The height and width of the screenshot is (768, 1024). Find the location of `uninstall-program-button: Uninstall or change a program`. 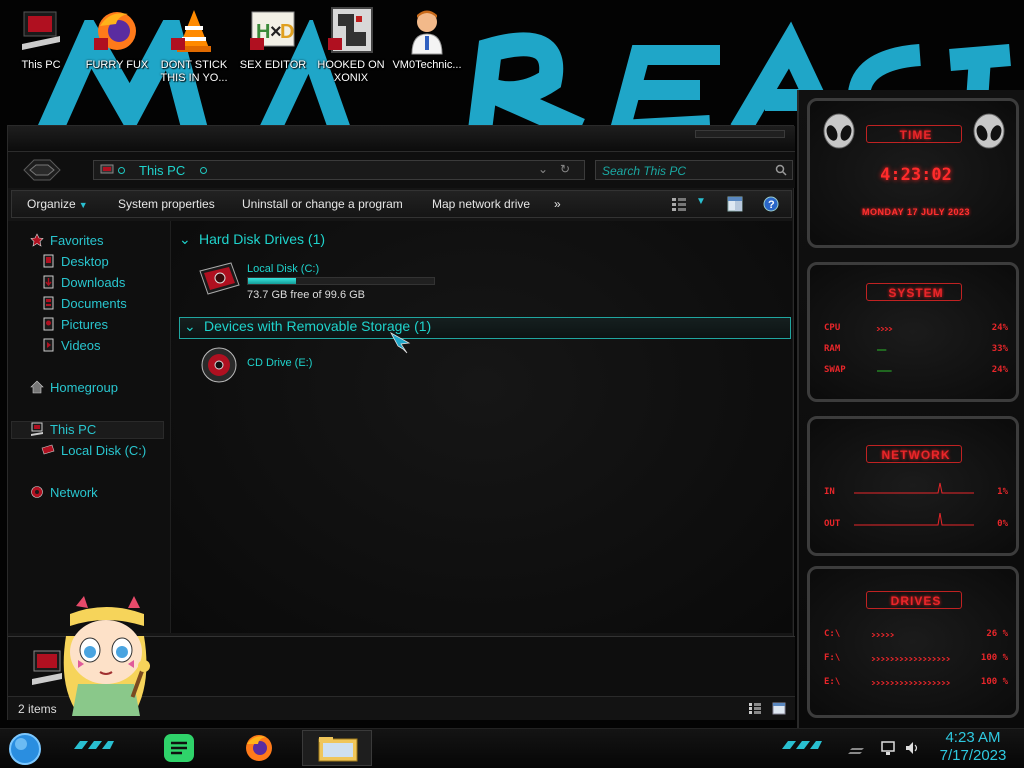

uninstall-program-button: Uninstall or change a program is located at coordinates (322, 204).